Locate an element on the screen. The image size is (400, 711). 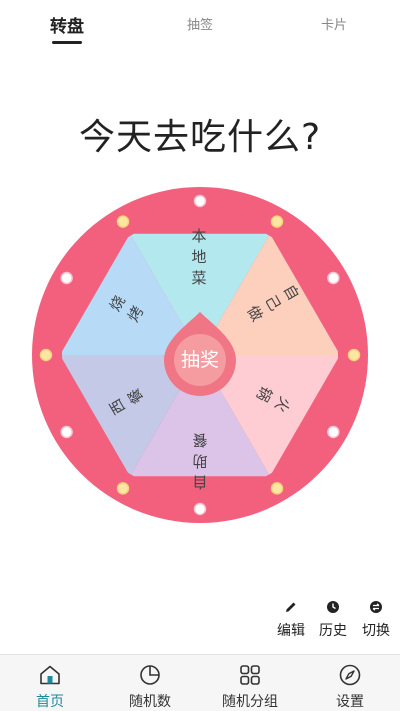
tab-draw-lots: 抽签 is located at coordinates (200, 23).